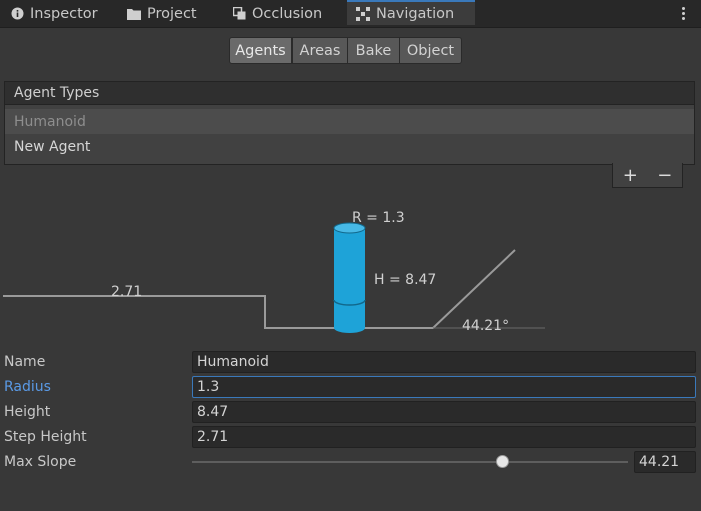  What do you see at coordinates (233, 362) in the screenshot?
I see `name-value: Humanoid` at bounding box center [233, 362].